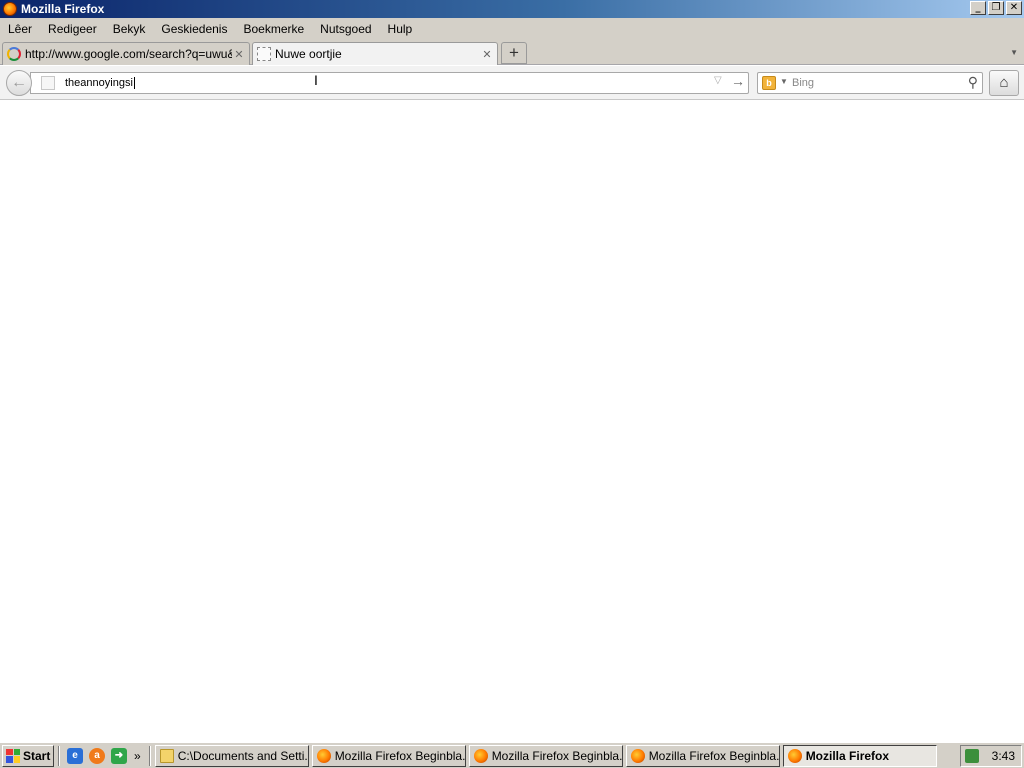 This screenshot has width=1024, height=768. What do you see at coordinates (973, 82) in the screenshot?
I see `search-magnifier-icon: ⚲` at bounding box center [973, 82].